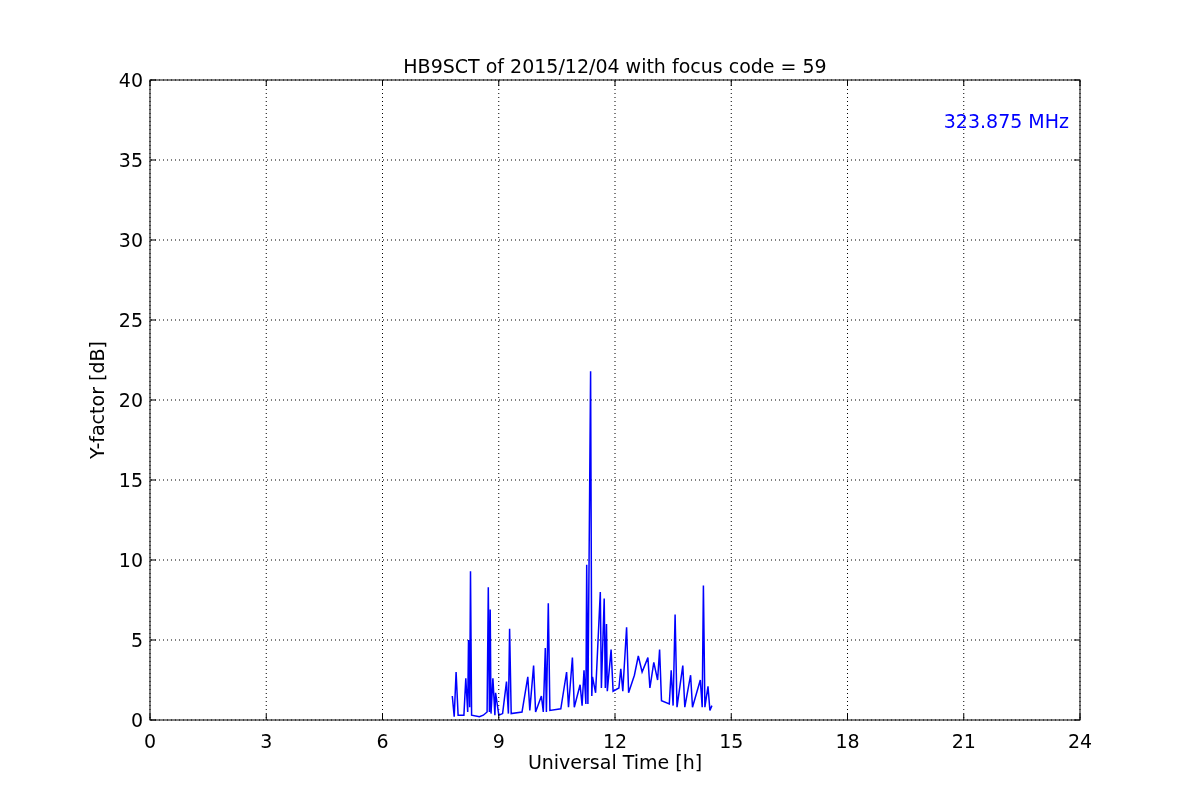  I want to click on y-tick-label: 30, so click(130, 240).